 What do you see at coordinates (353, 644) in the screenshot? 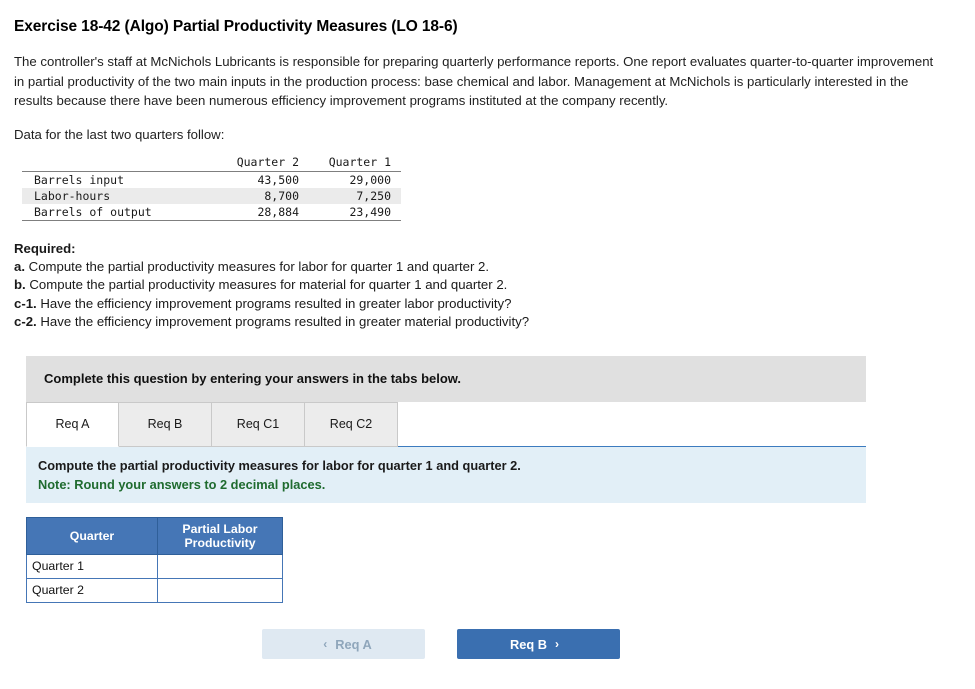
I see `prev-button-label: Req A` at bounding box center [353, 644].